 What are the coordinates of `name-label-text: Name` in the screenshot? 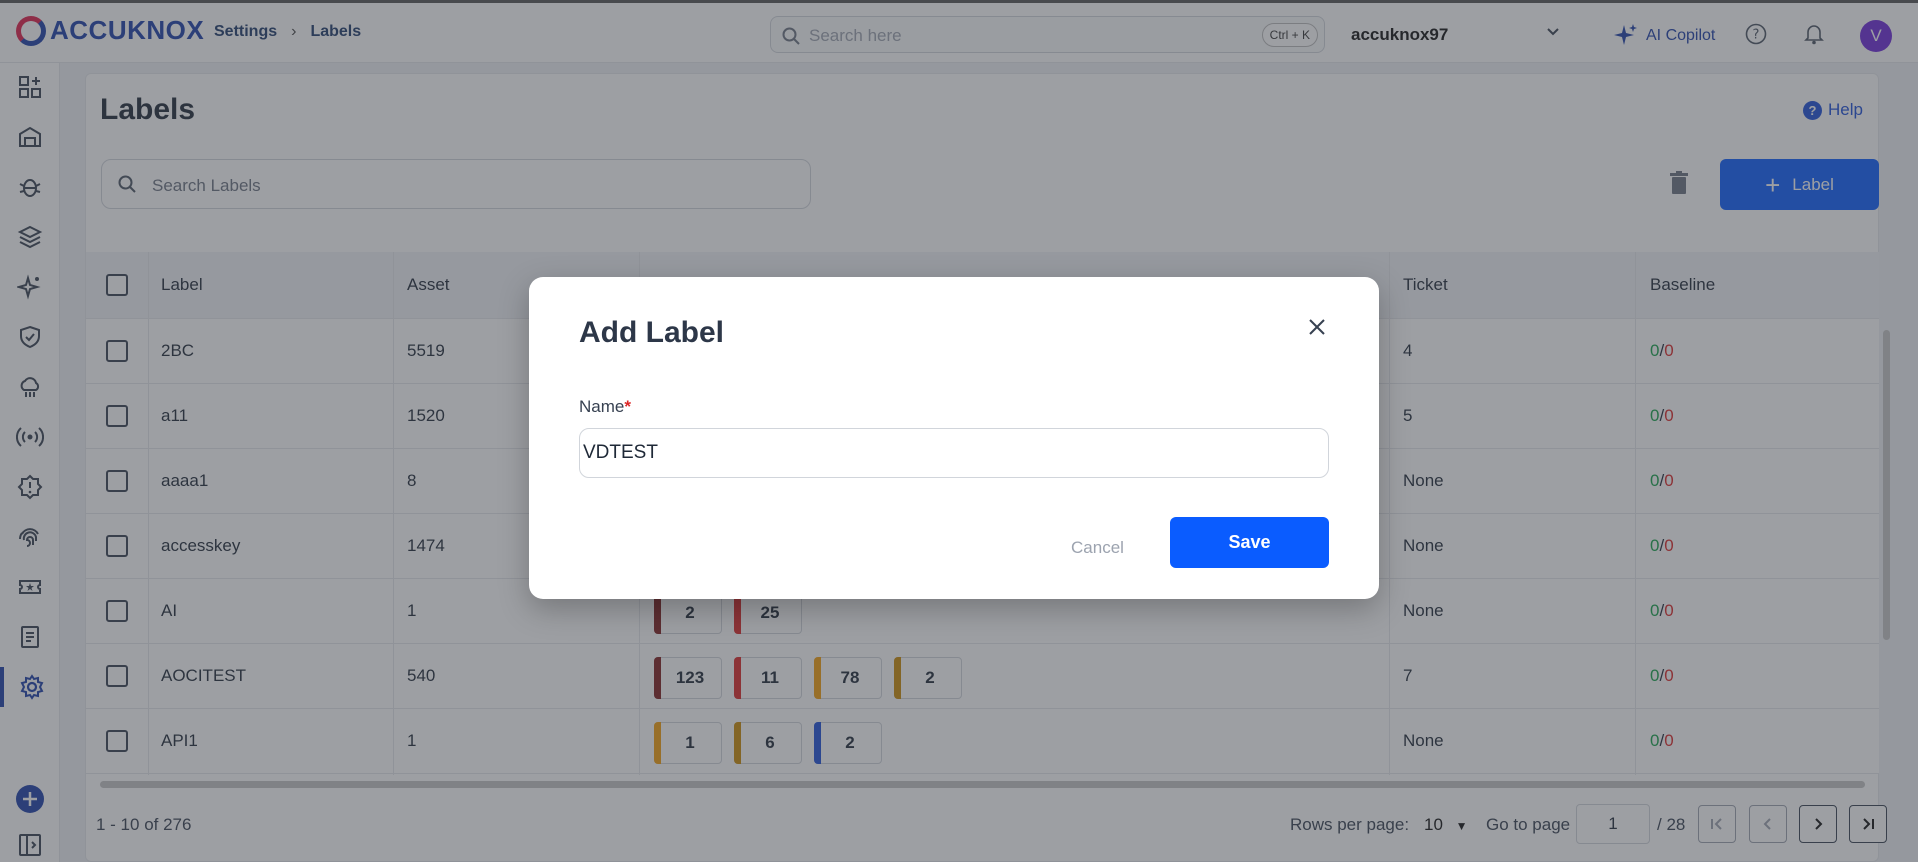 It's located at (602, 406).